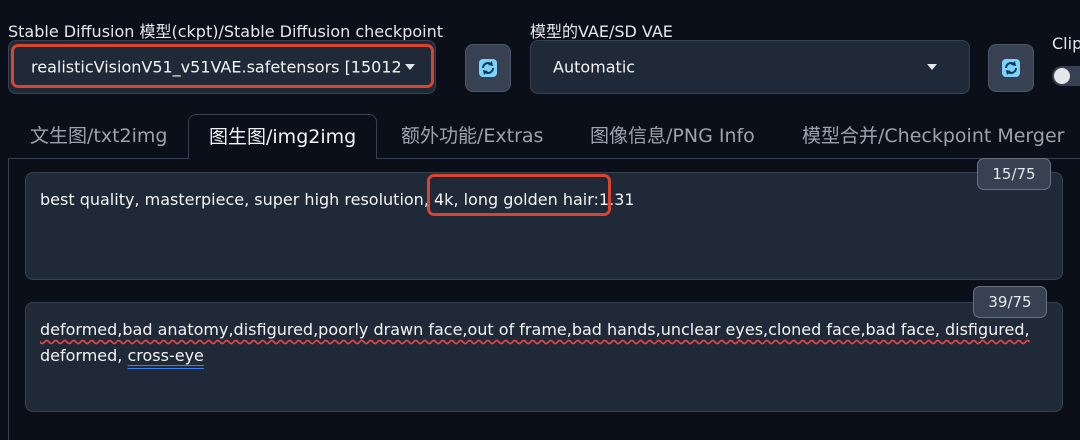 This screenshot has width=1080, height=440. I want to click on tab-txt2img: 文生图/txt2img, so click(98, 136).